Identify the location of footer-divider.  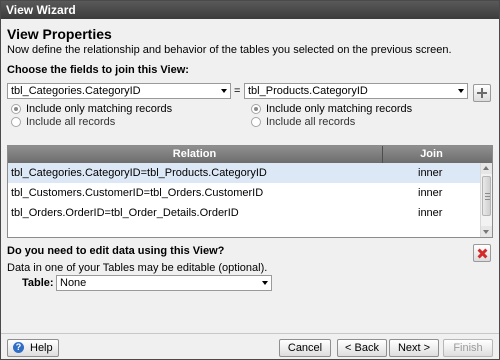
(250, 333).